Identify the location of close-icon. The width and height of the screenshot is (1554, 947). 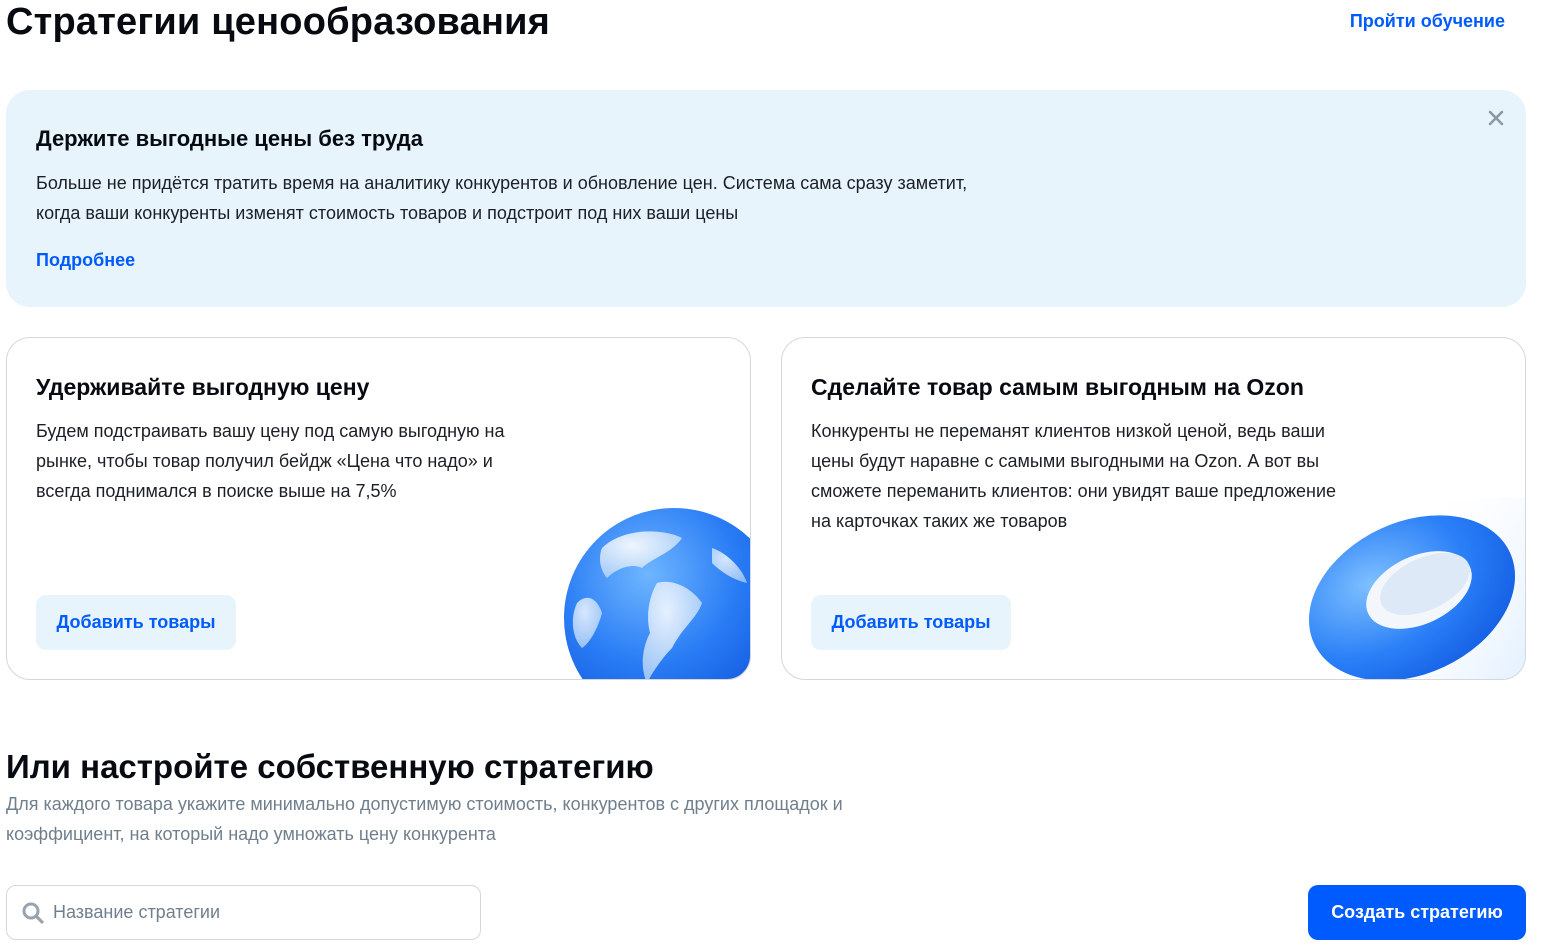
(1496, 118).